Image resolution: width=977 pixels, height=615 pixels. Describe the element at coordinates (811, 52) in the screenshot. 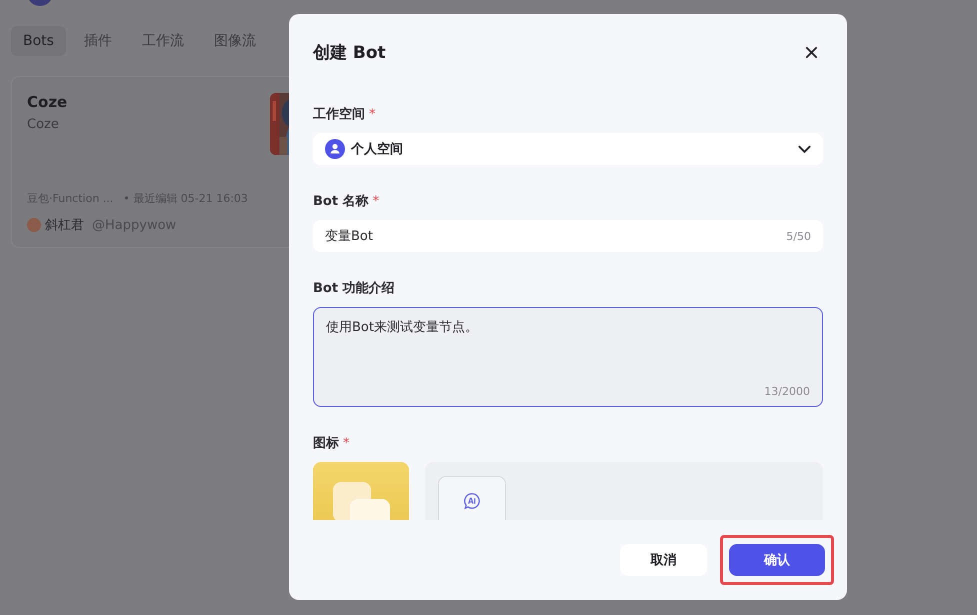

I see `close-icon` at that location.